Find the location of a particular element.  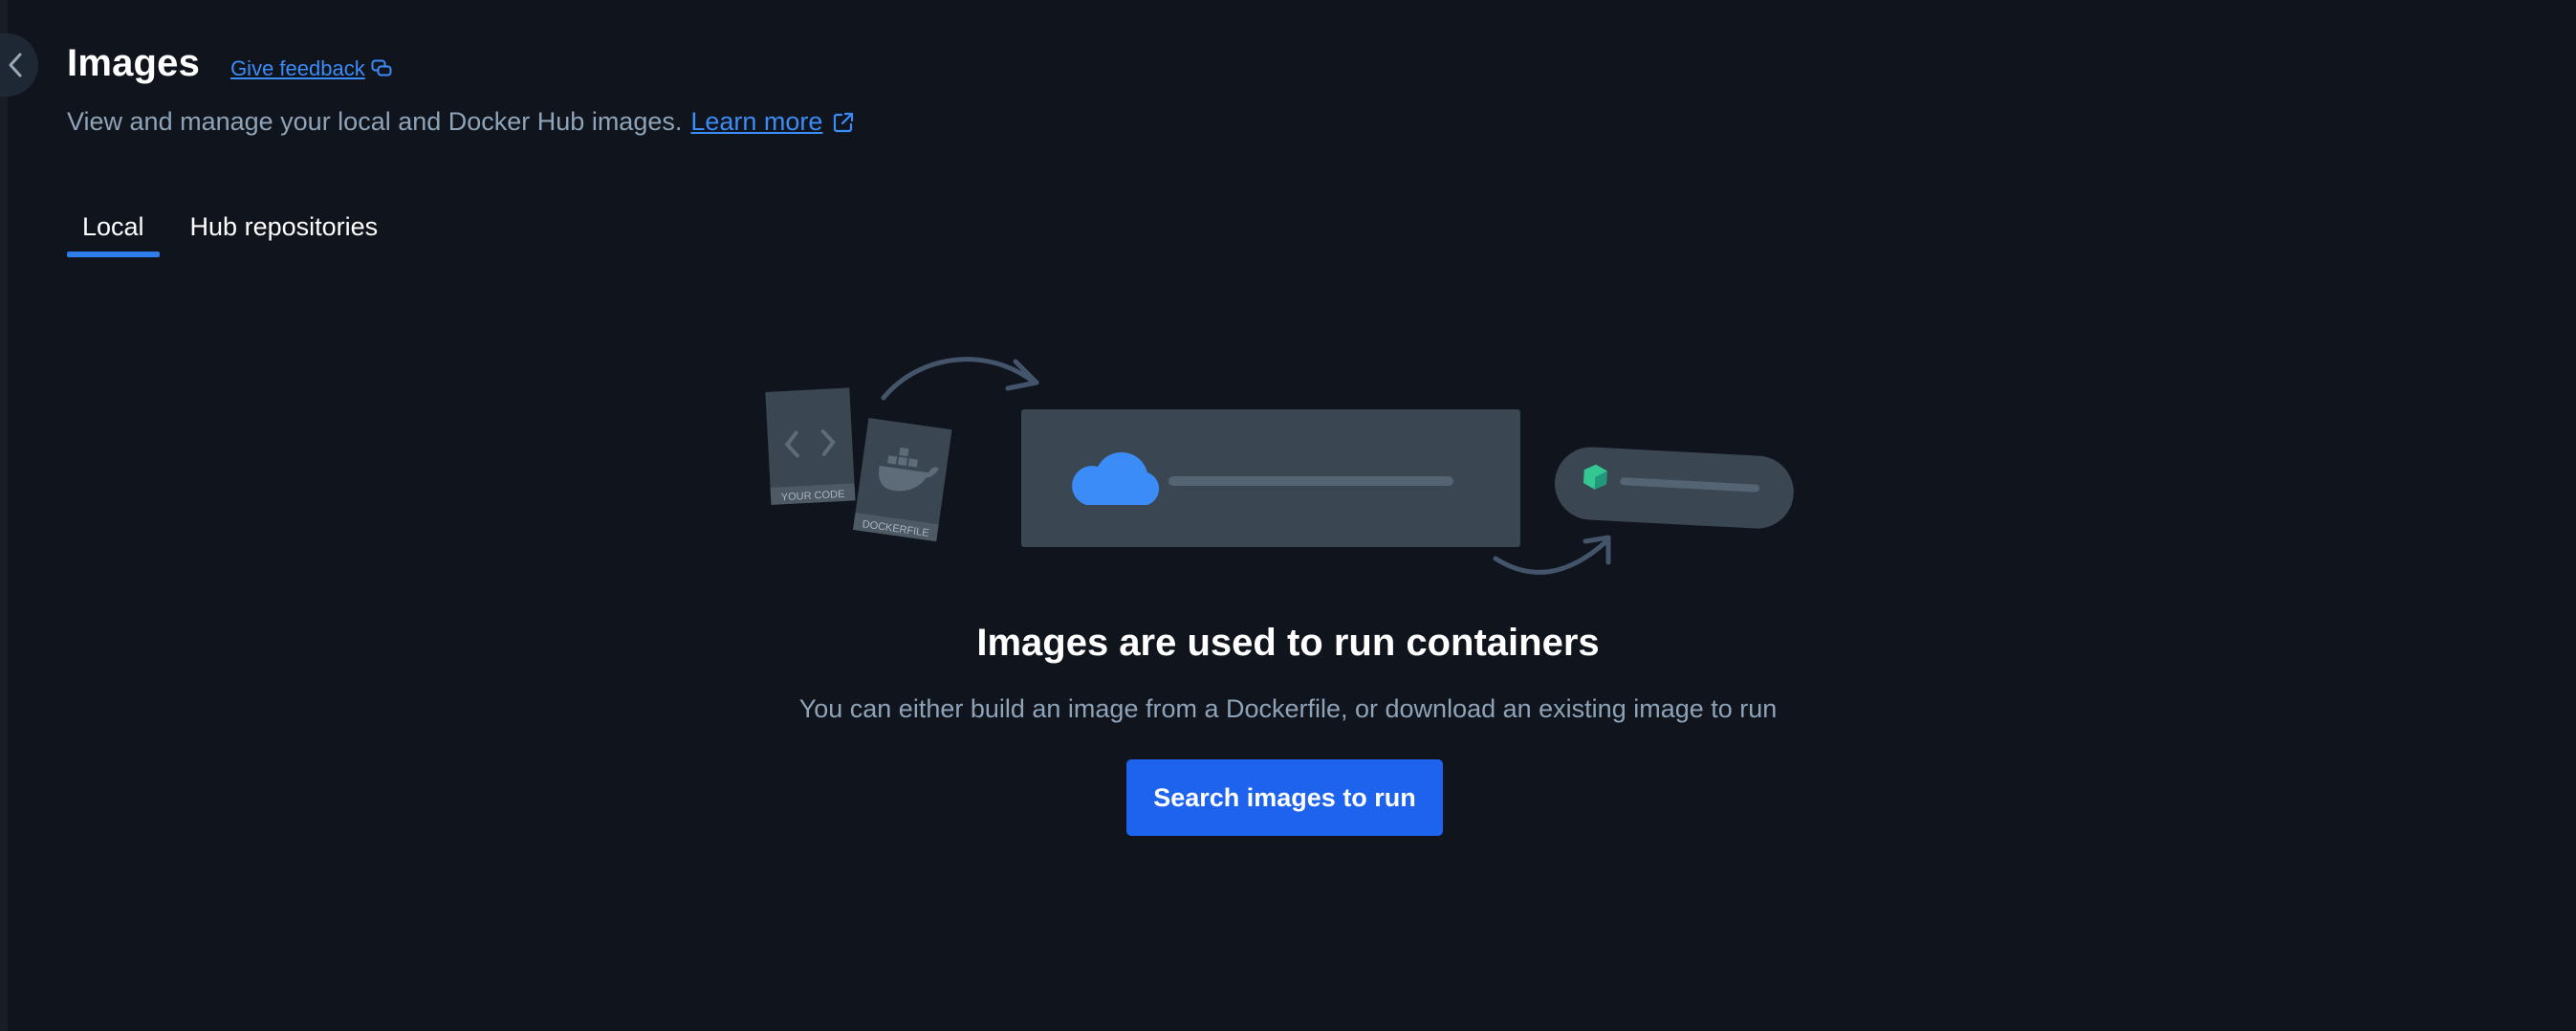

tab-bar: Local Hub repositories is located at coordinates (237, 232).